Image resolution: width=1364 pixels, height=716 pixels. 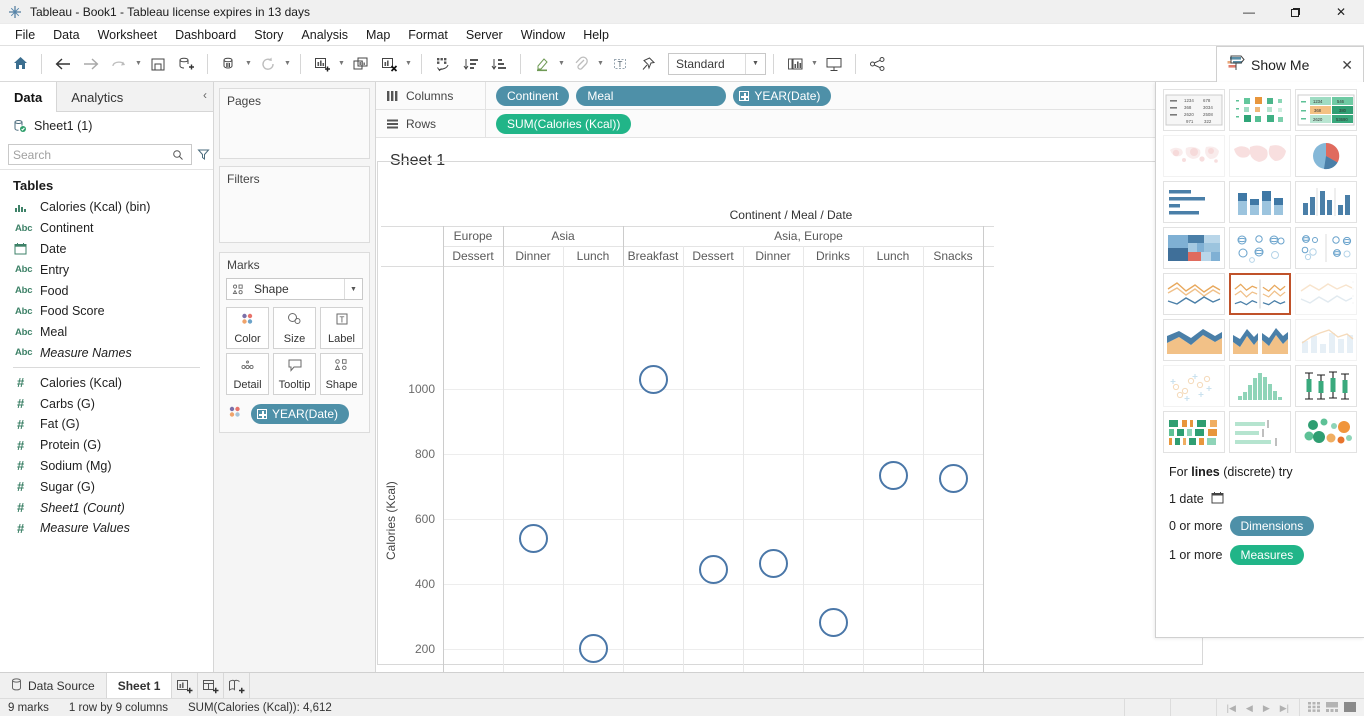 What do you see at coordinates (106, 382) in the screenshot?
I see `field-calories: # Calories (Kcal)` at bounding box center [106, 382].